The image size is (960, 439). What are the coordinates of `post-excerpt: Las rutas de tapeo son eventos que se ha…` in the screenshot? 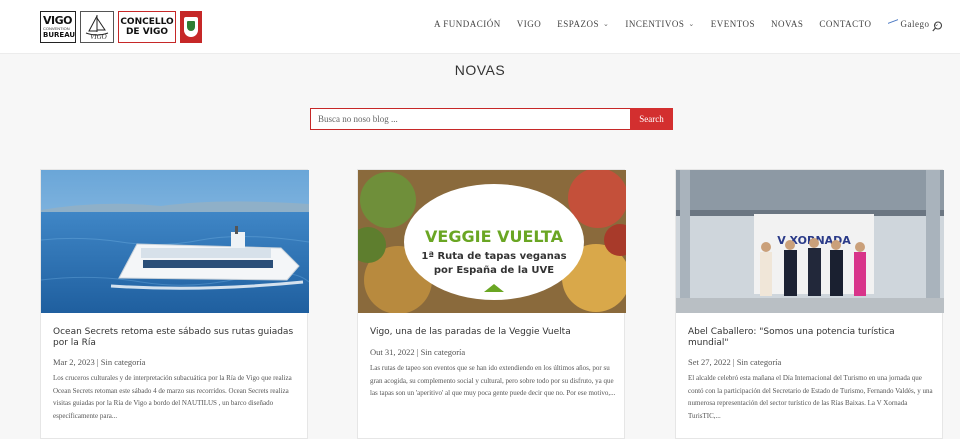 It's located at (493, 380).